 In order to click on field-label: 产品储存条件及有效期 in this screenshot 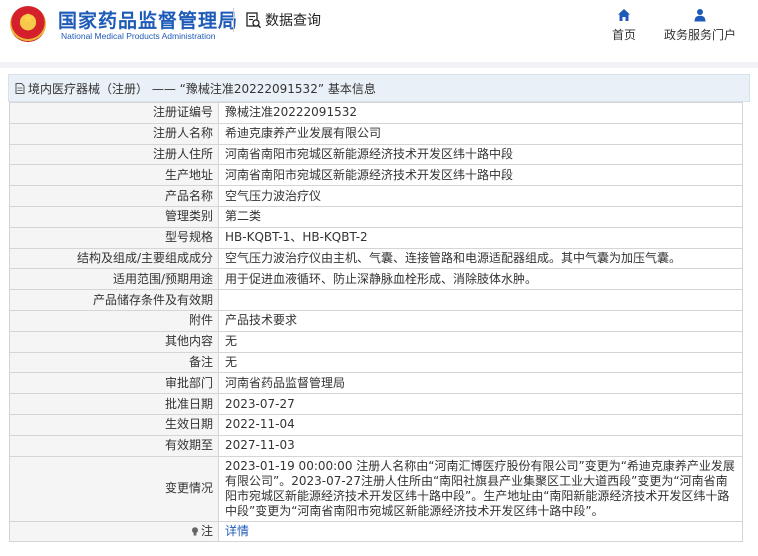, I will do `click(114, 300)`.